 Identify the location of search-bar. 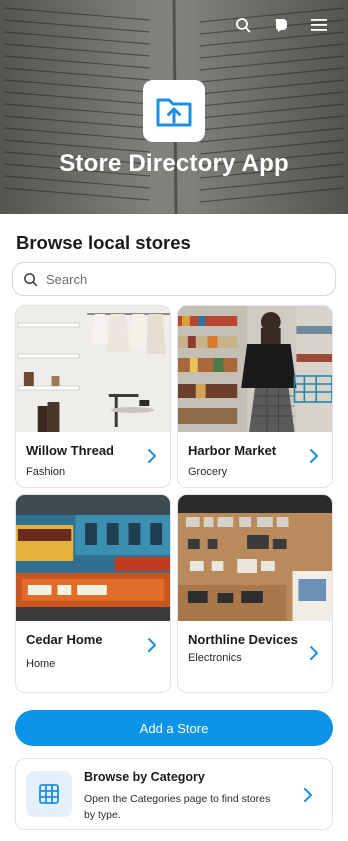
(174, 279).